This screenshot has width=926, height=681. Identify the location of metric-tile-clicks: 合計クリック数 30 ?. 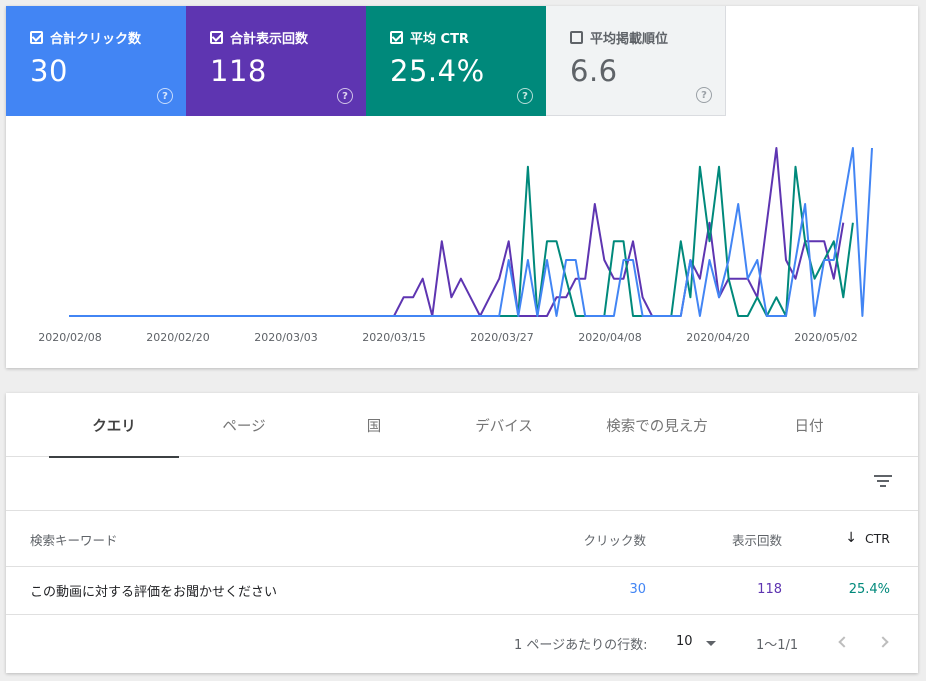
(96, 61).